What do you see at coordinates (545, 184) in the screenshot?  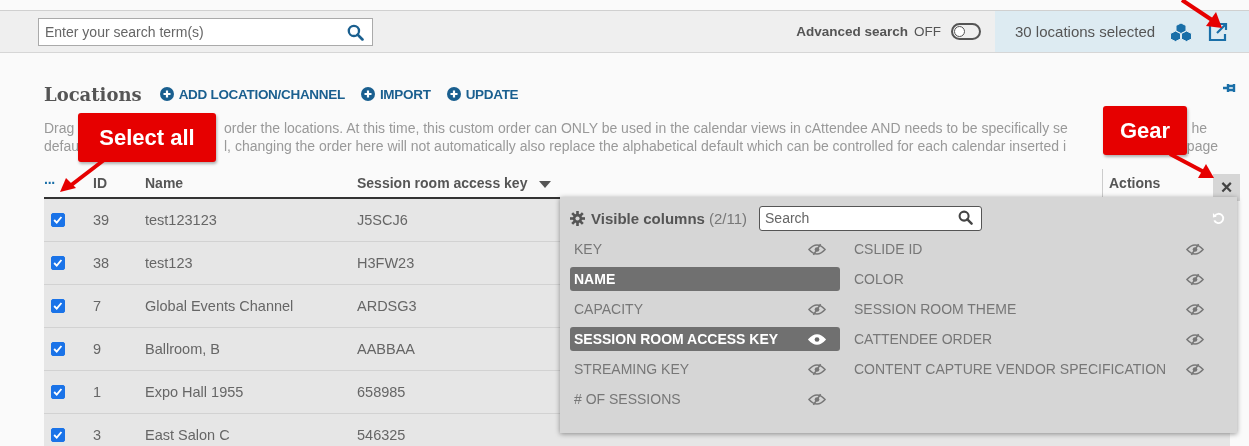 I see `sort-caret-icon` at bounding box center [545, 184].